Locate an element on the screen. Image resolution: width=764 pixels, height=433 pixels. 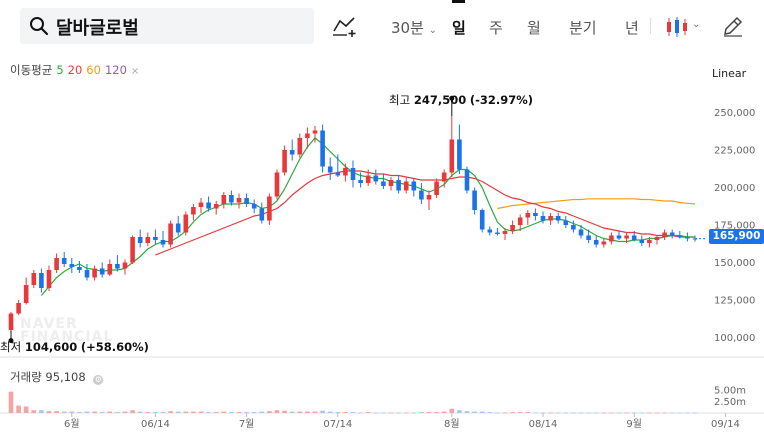
x-axis-tick-label: 08/14 is located at coordinates (543, 424).